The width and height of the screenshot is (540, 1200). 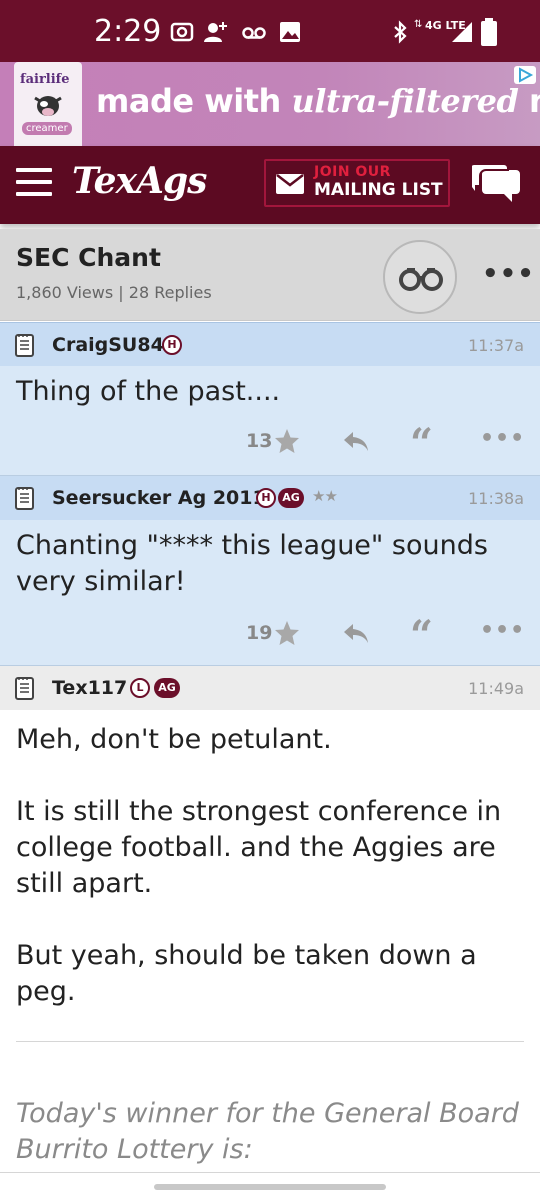 I want to click on envelope-icon, so click(x=290, y=184).